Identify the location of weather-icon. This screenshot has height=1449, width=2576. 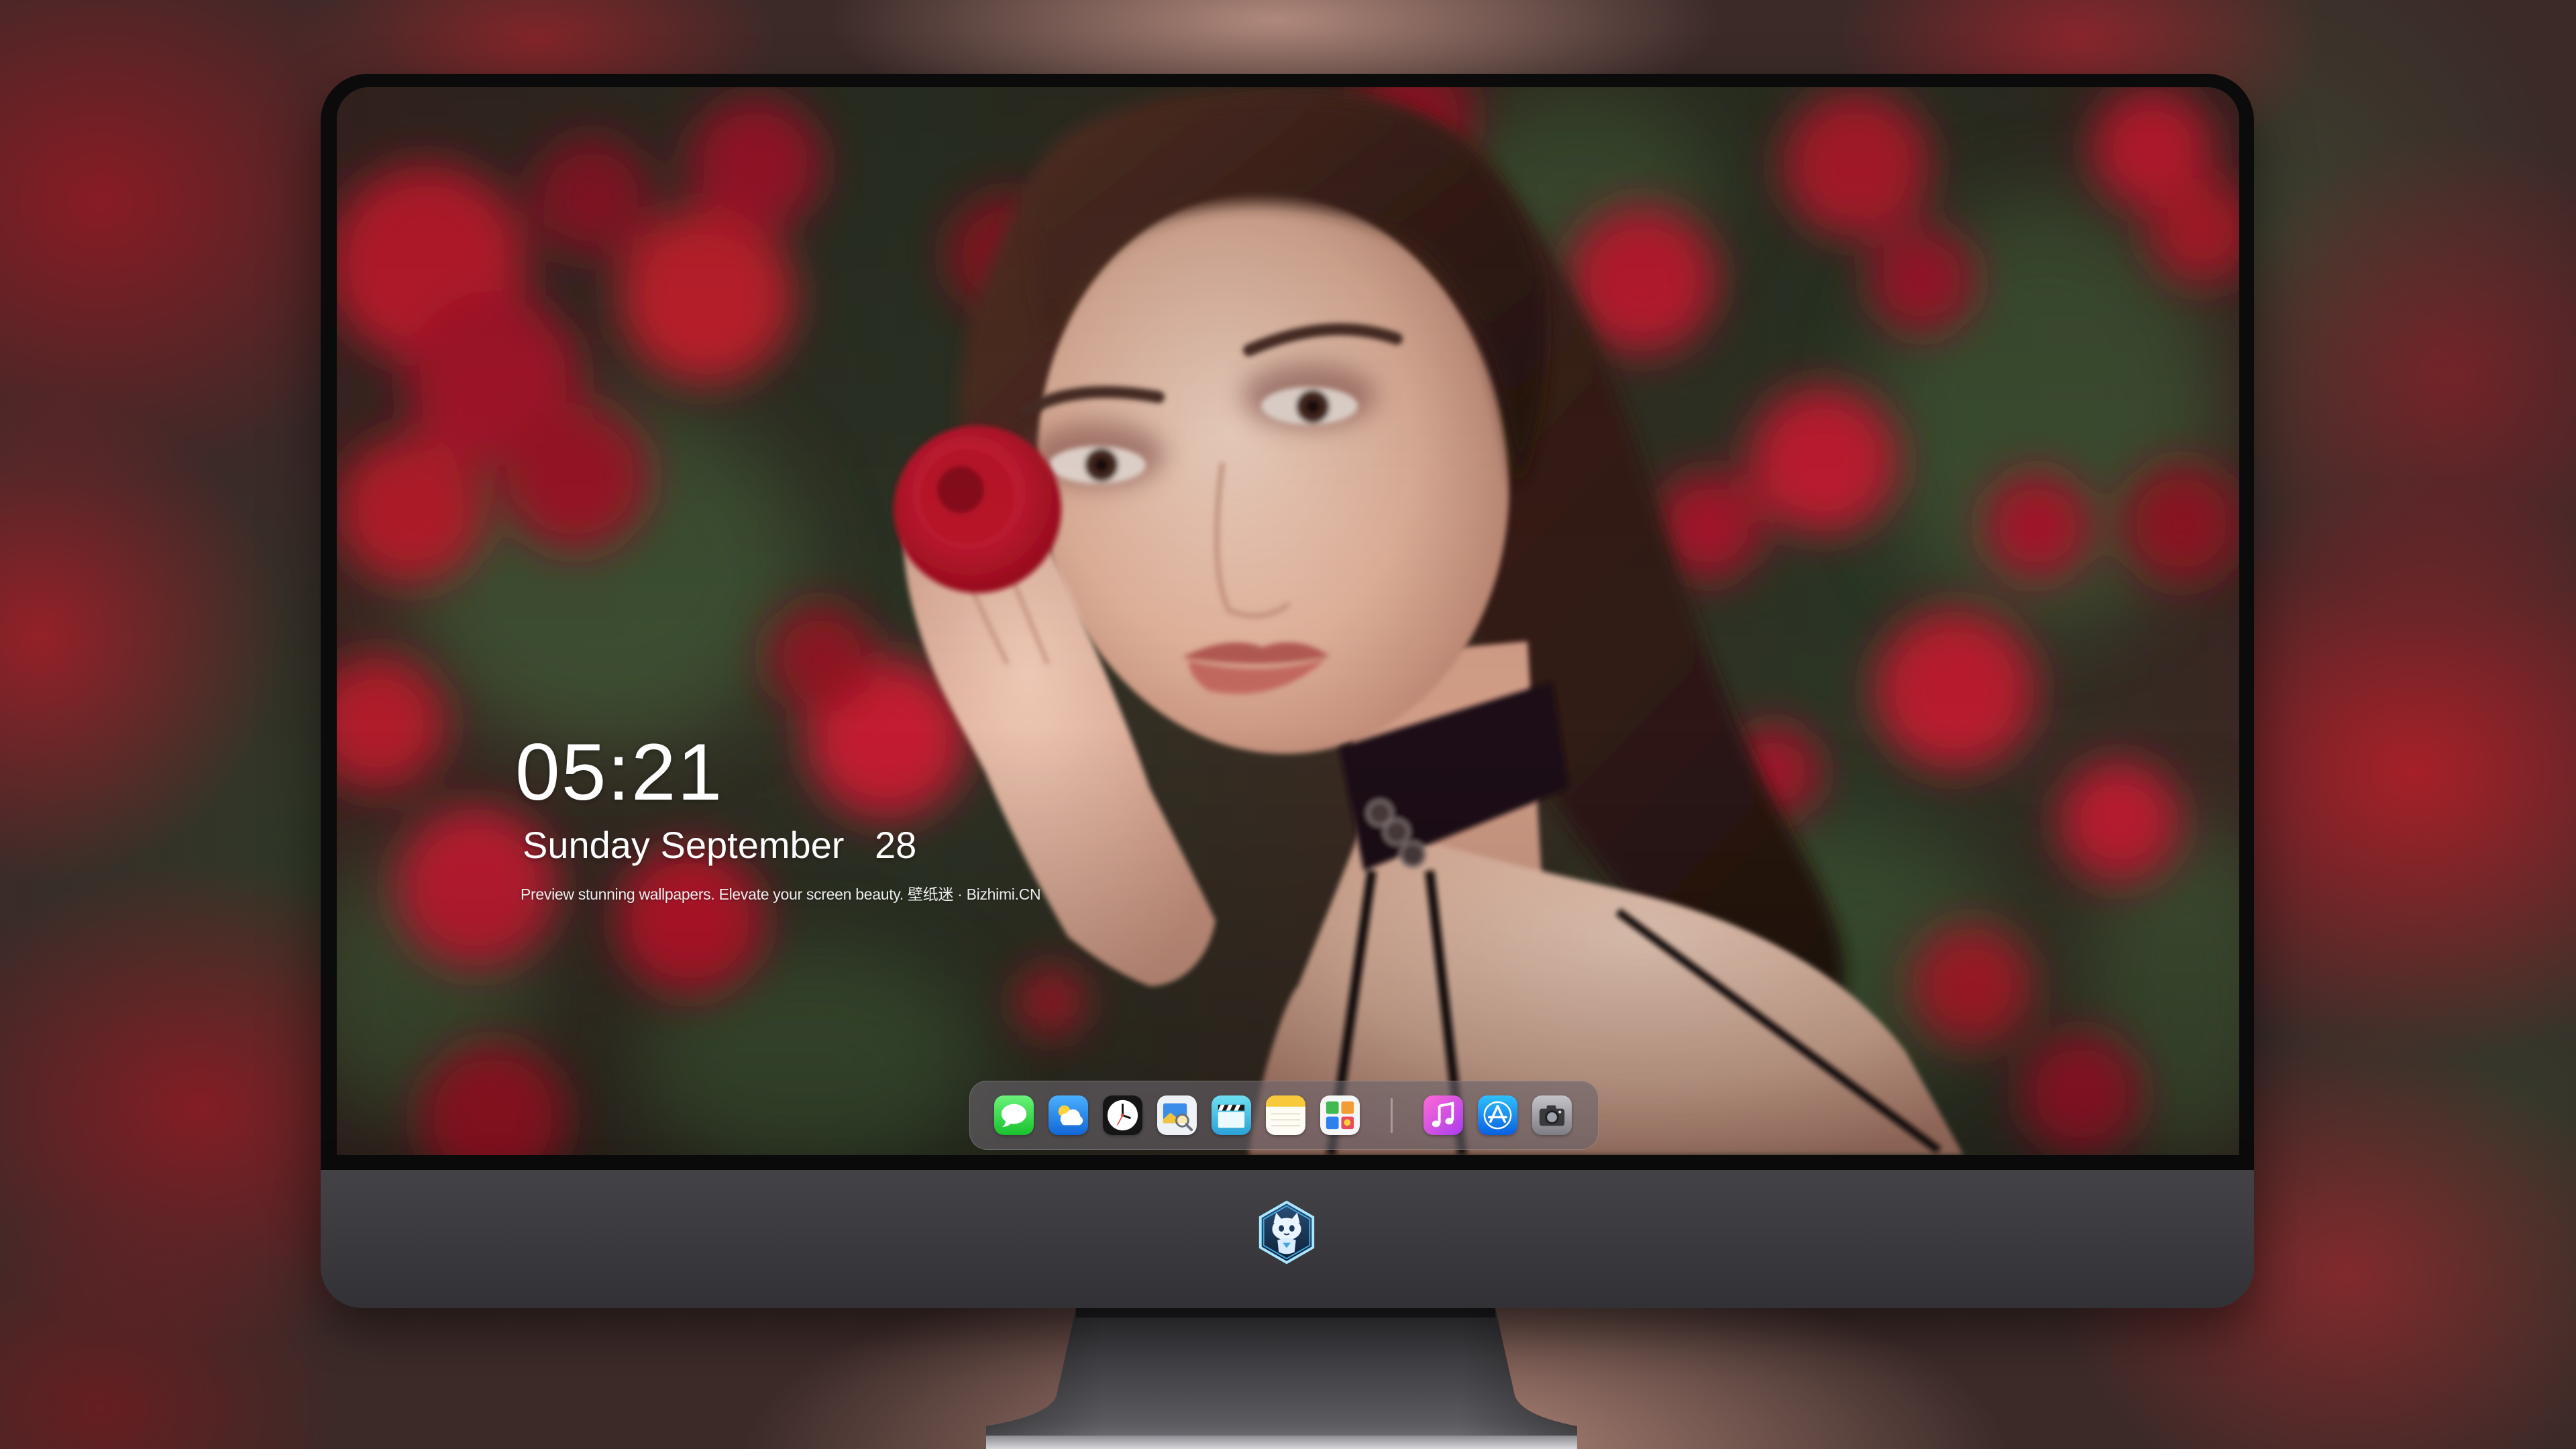
(1068, 1115).